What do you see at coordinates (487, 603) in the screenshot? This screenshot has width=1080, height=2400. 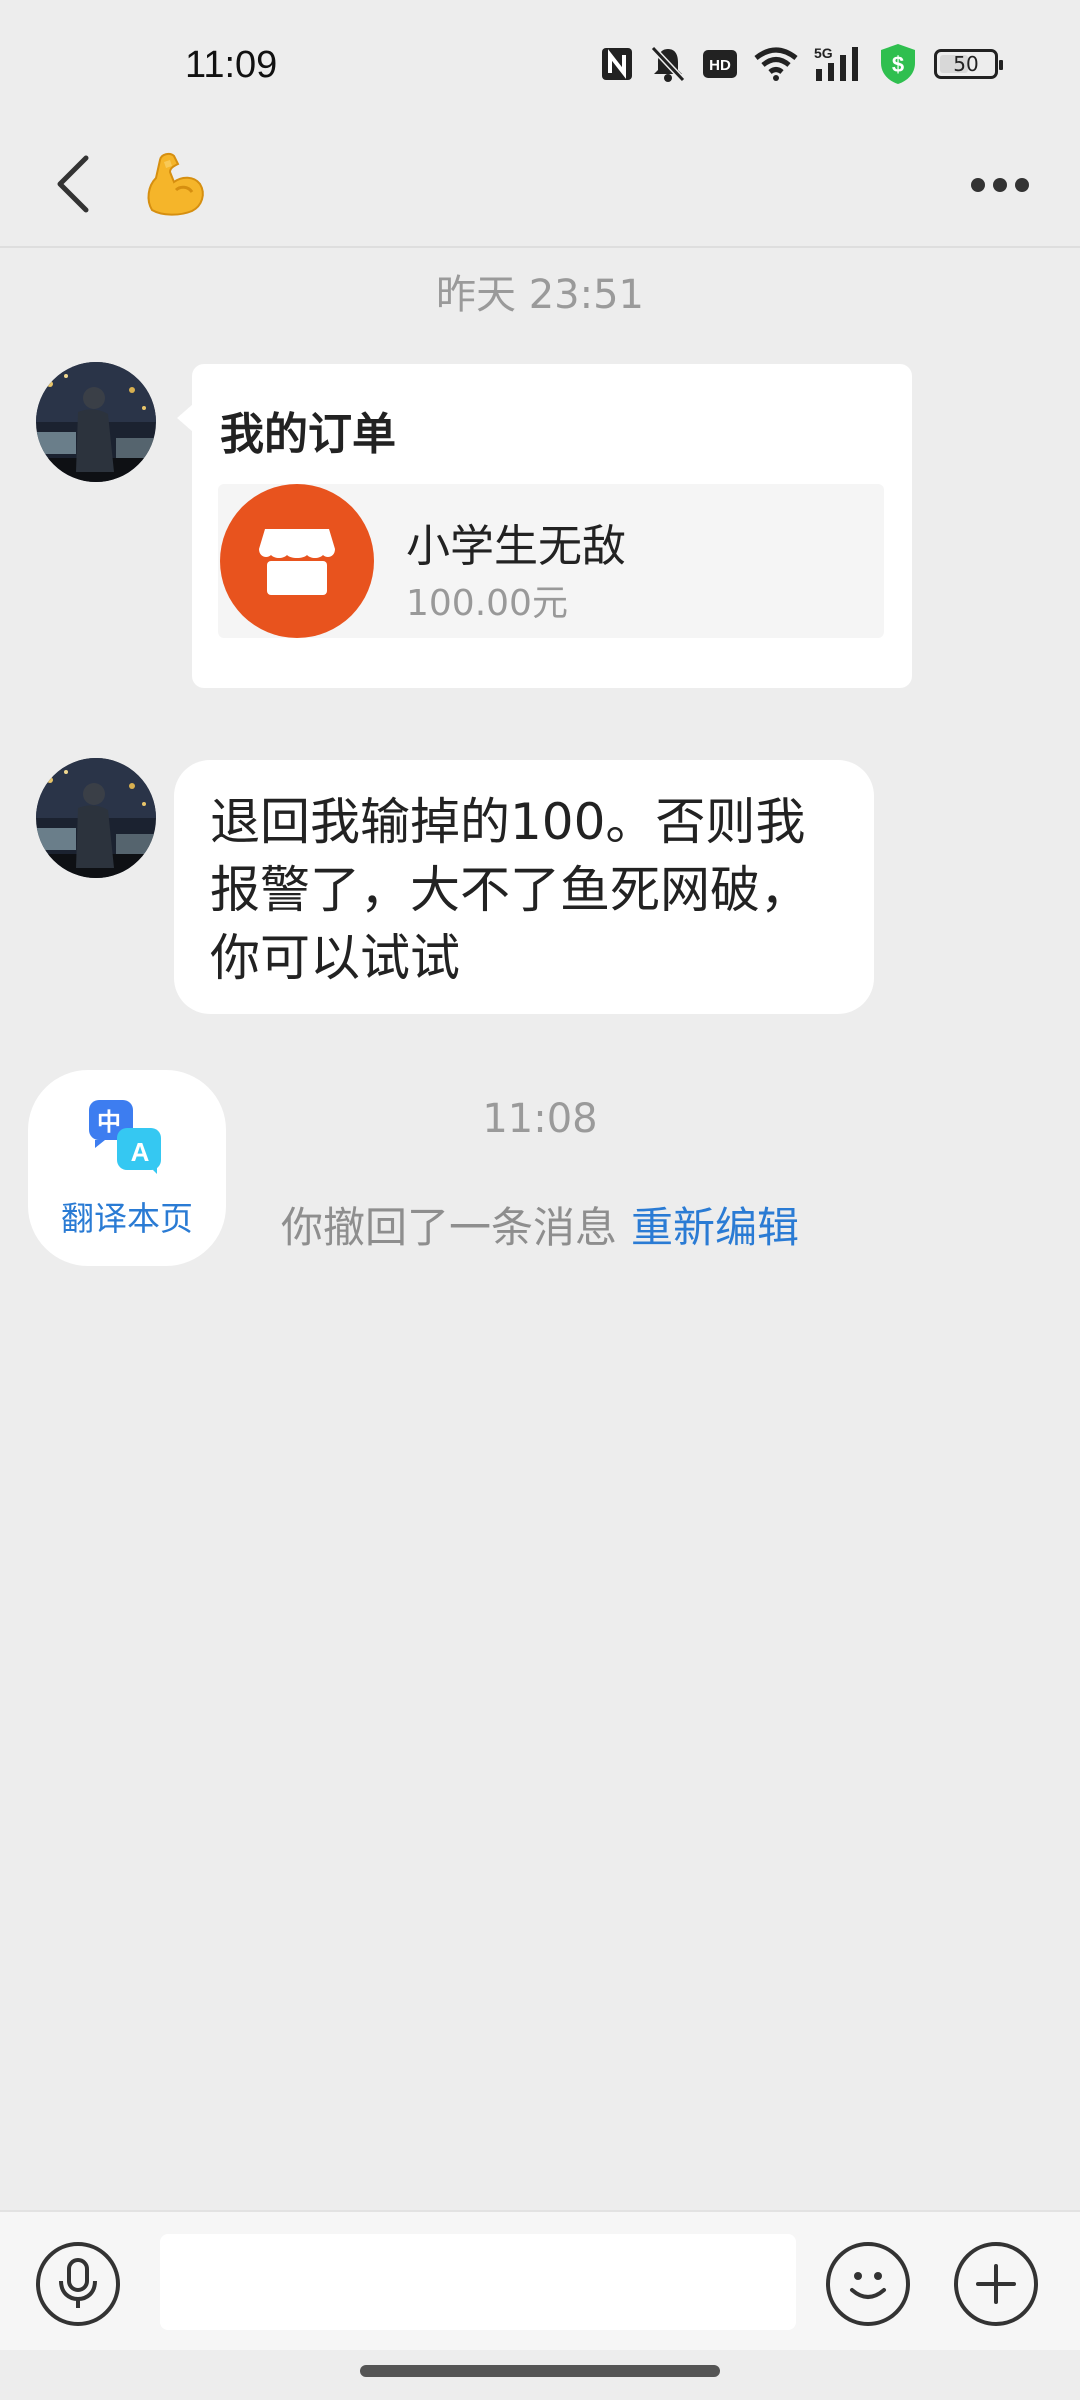 I see `order-item-price: 100.00元` at bounding box center [487, 603].